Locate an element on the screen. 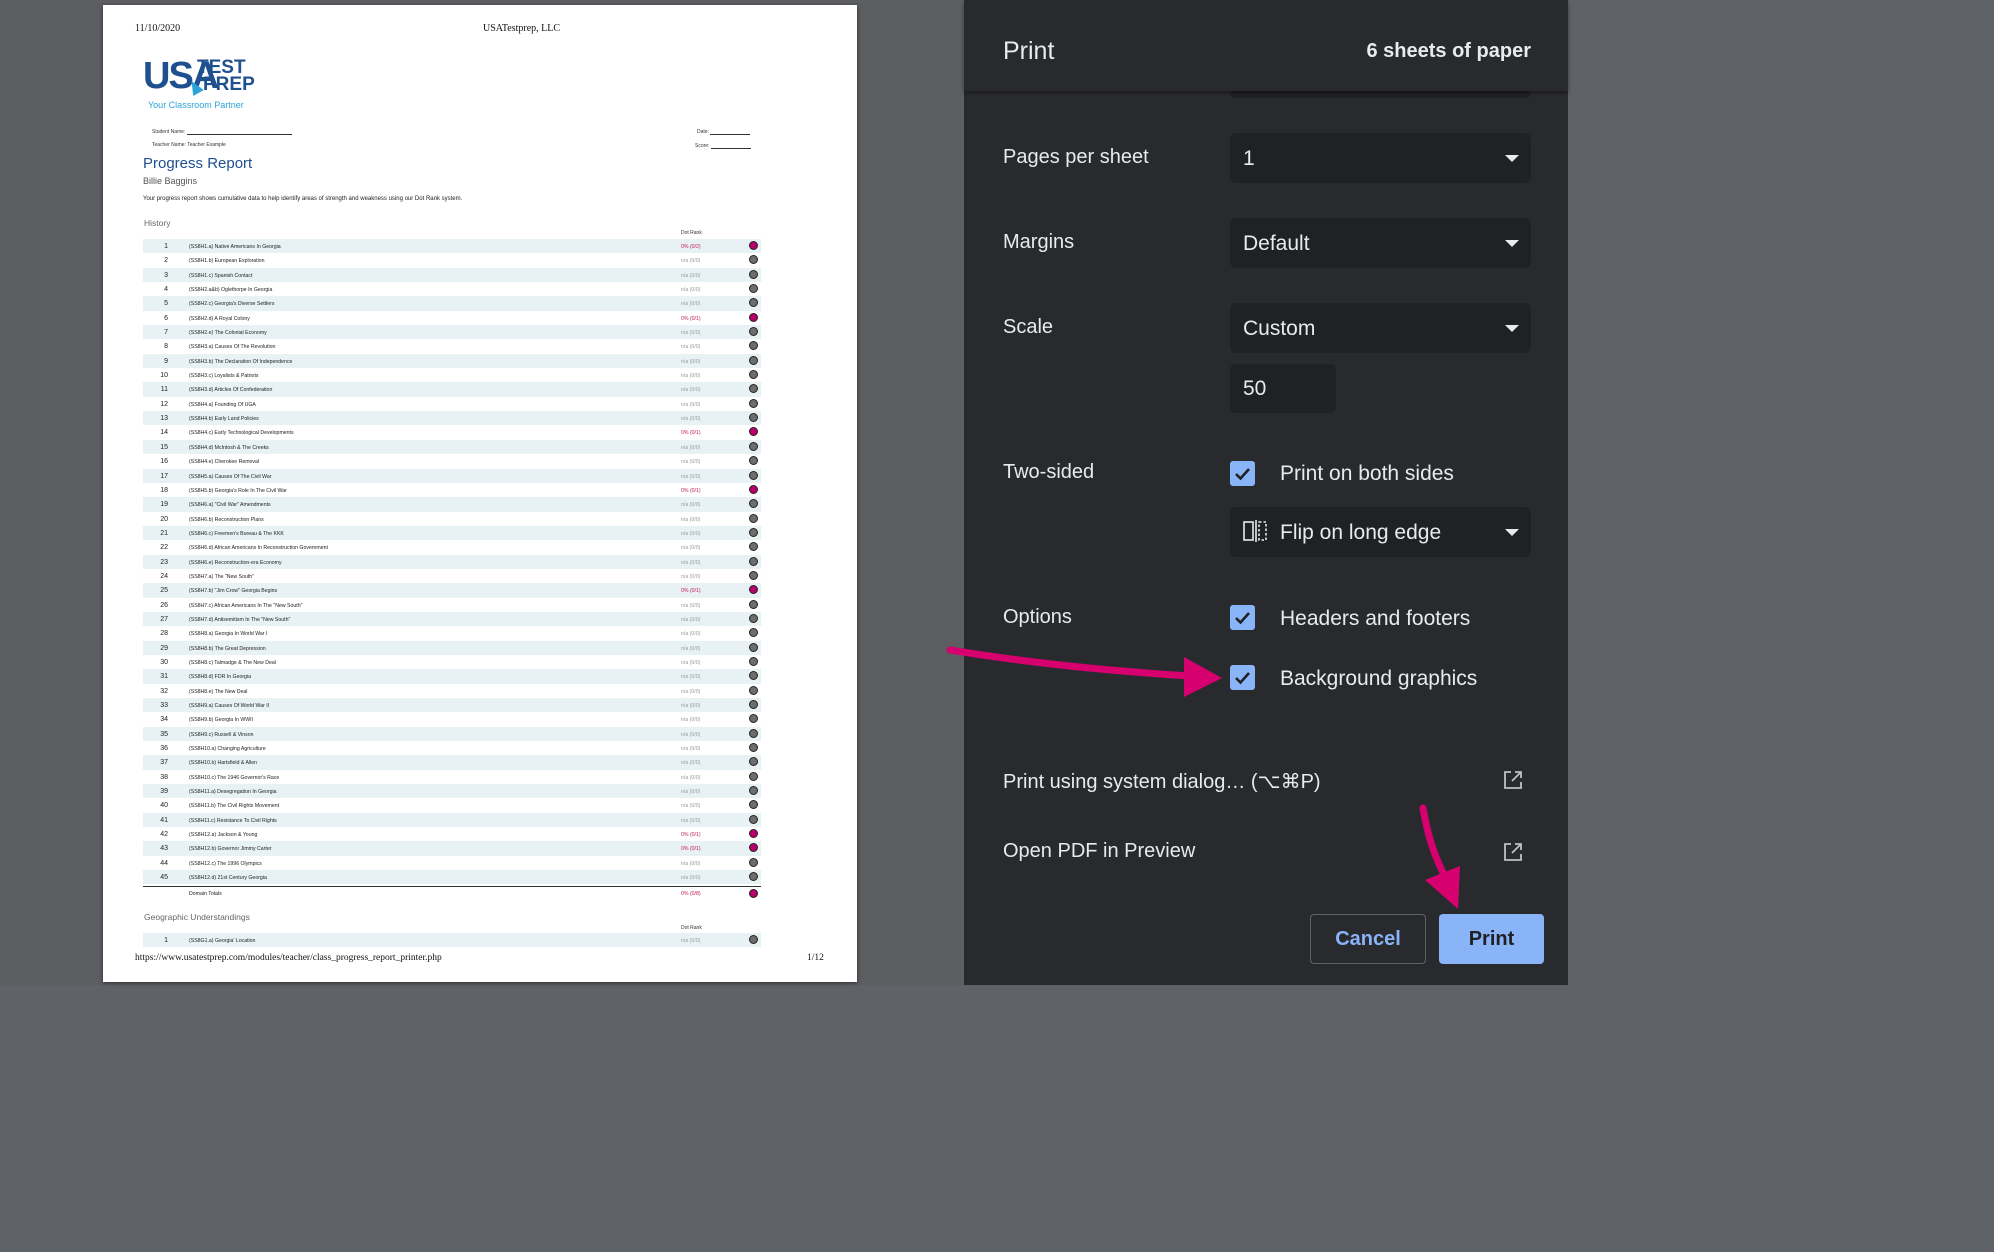 The image size is (1994, 1252). row-number: 2 is located at coordinates (166, 261).